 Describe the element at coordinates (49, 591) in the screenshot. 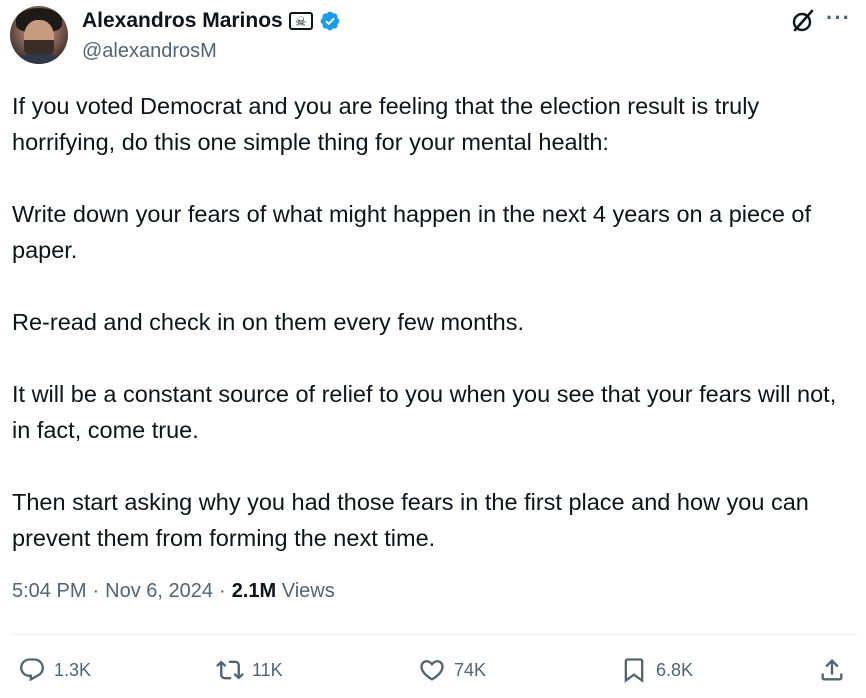

I see `tweet-time: 5:04 PM` at that location.